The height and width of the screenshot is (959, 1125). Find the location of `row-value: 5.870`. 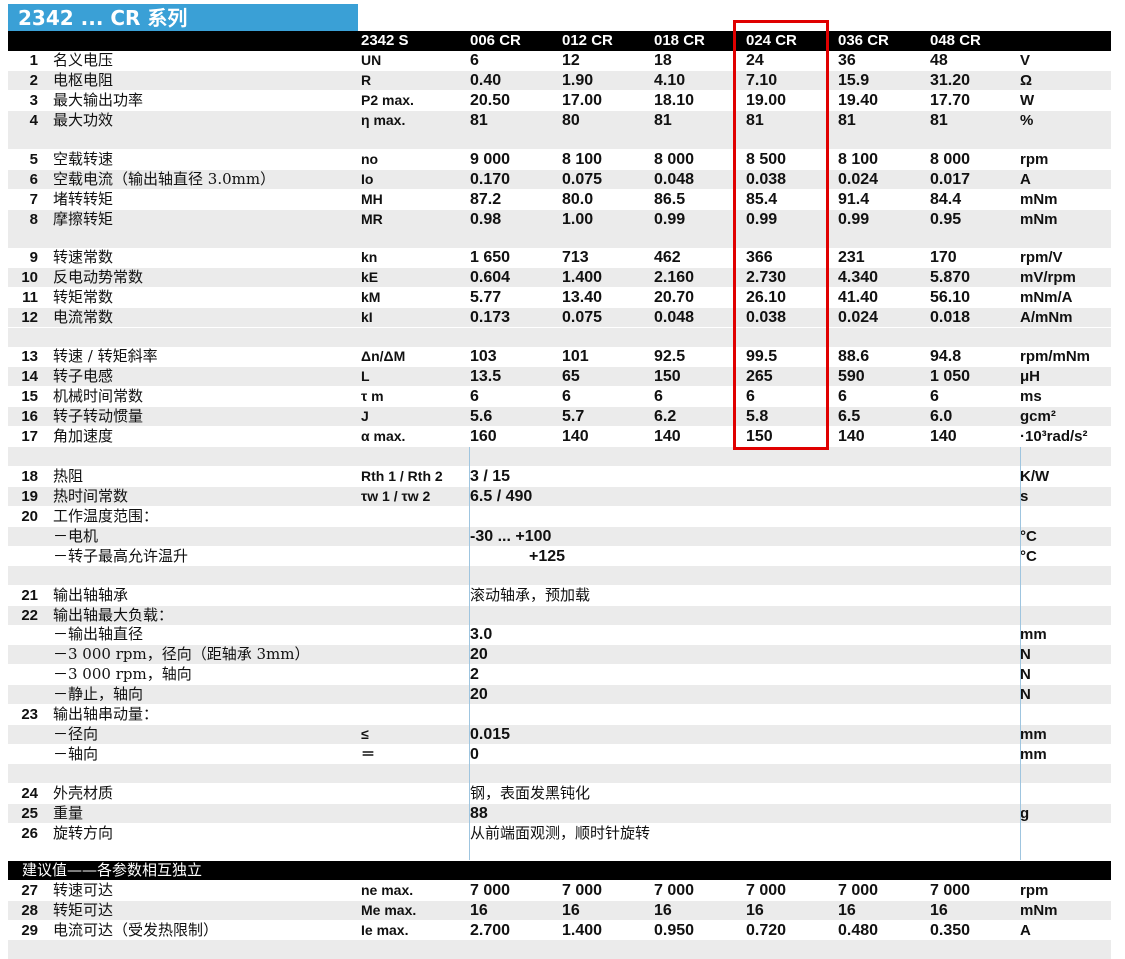

row-value: 5.870 is located at coordinates (950, 277).